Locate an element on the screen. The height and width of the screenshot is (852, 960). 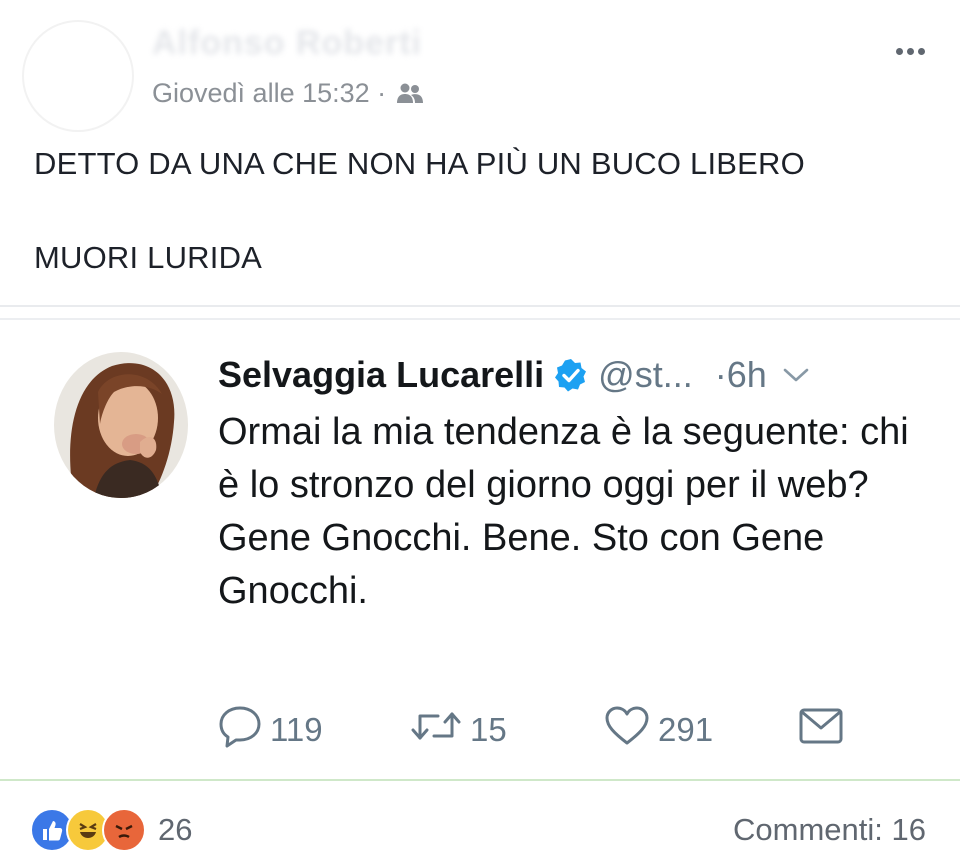
chevron-down-icon is located at coordinates (796, 375).